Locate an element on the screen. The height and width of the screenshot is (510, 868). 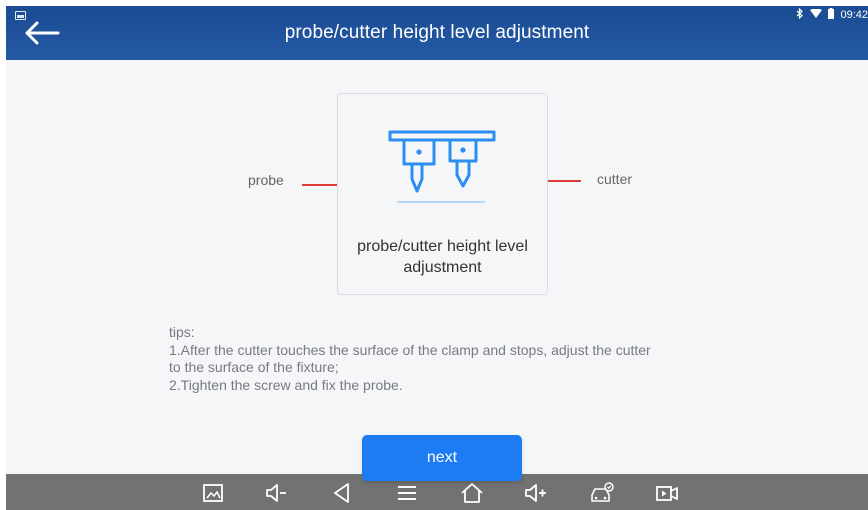
page-title: probe/cutter height level adjustment is located at coordinates (437, 32).